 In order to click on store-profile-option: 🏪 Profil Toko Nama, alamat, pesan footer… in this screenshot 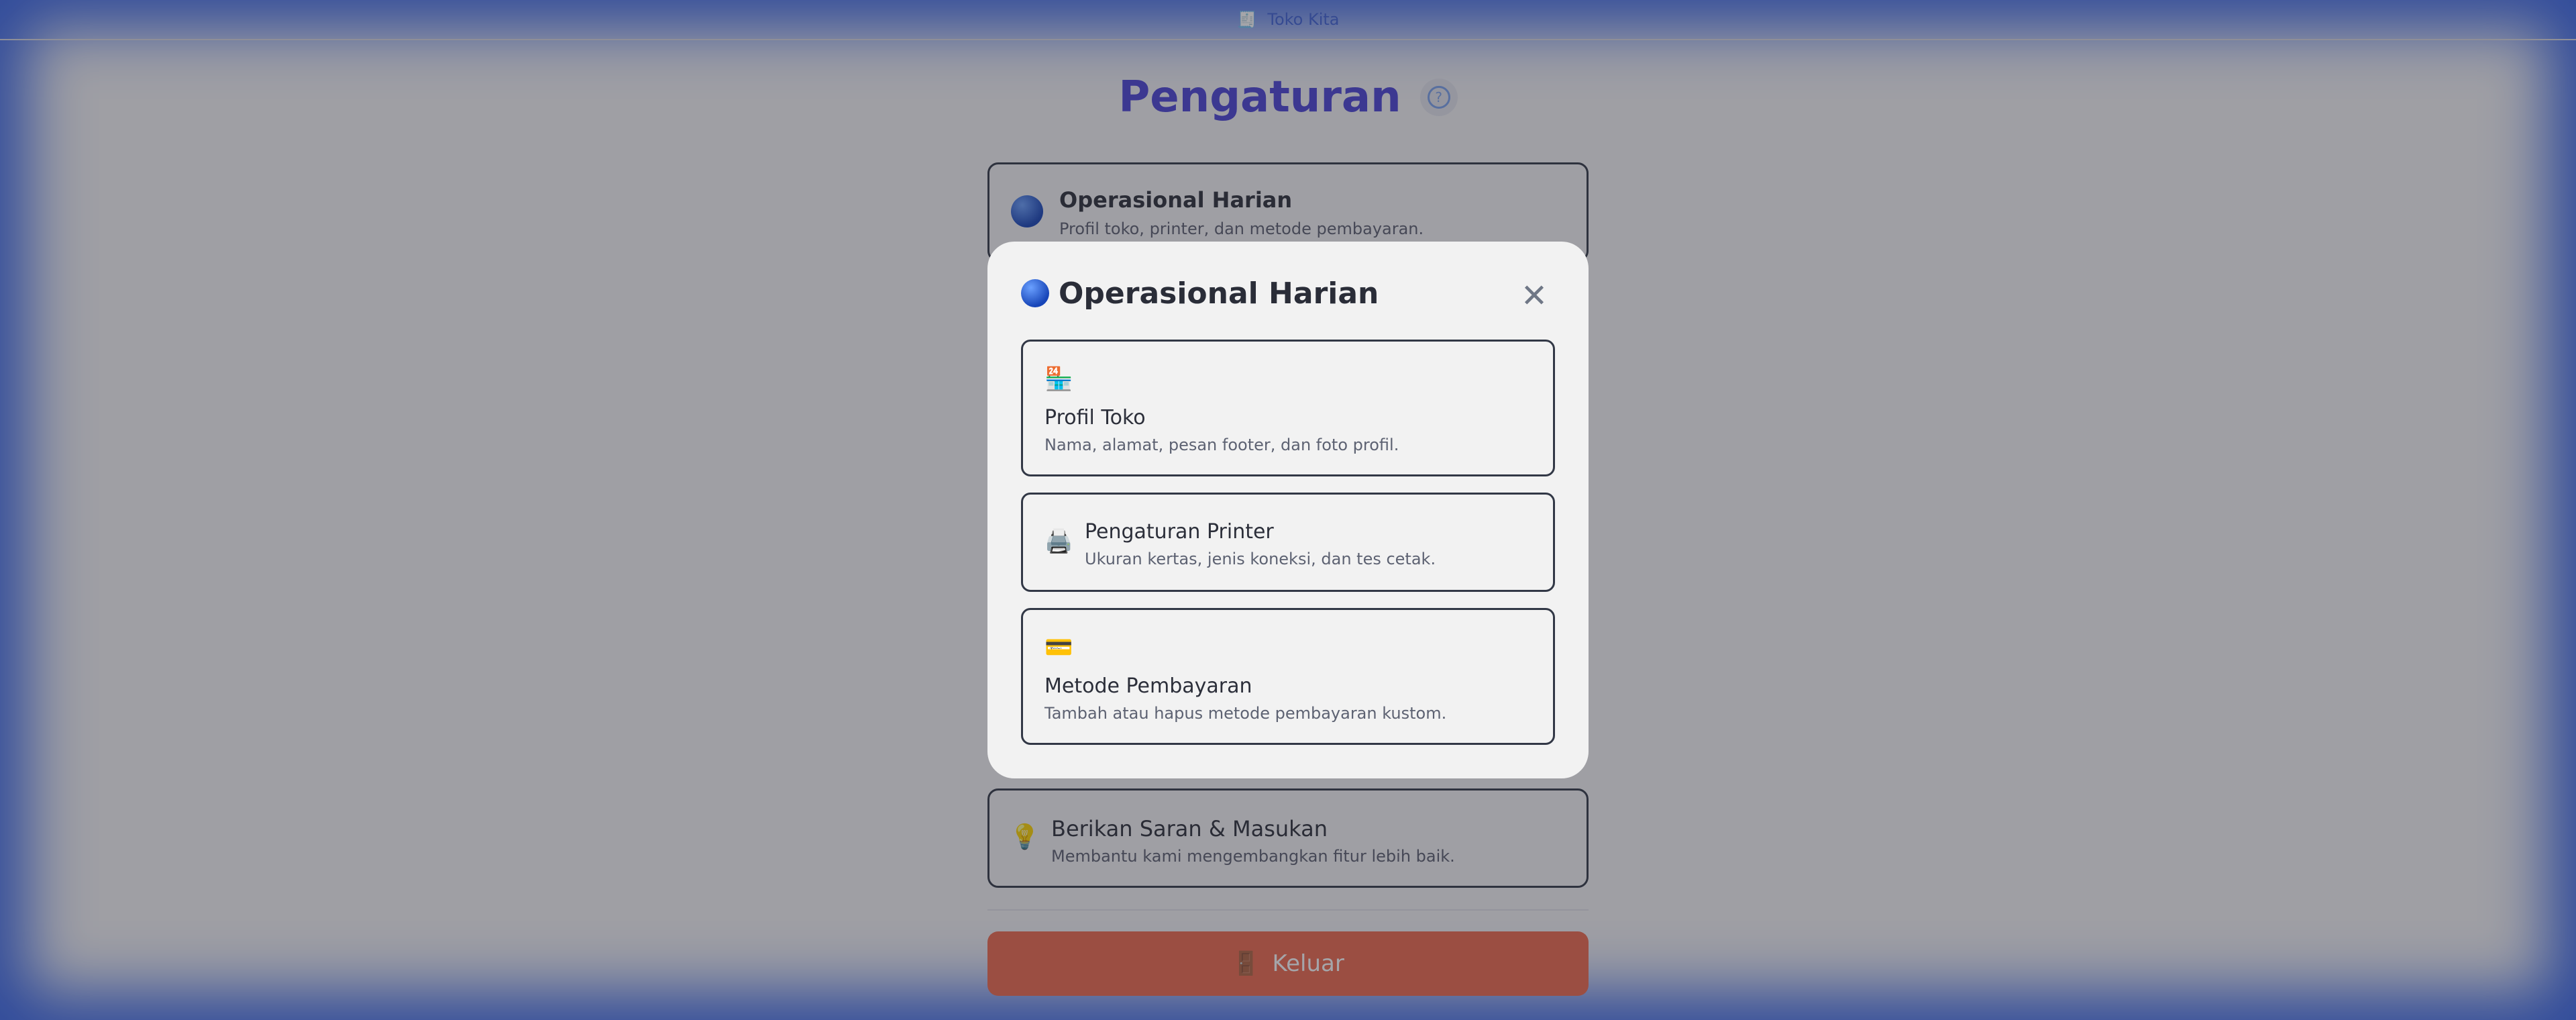, I will do `click(1288, 408)`.